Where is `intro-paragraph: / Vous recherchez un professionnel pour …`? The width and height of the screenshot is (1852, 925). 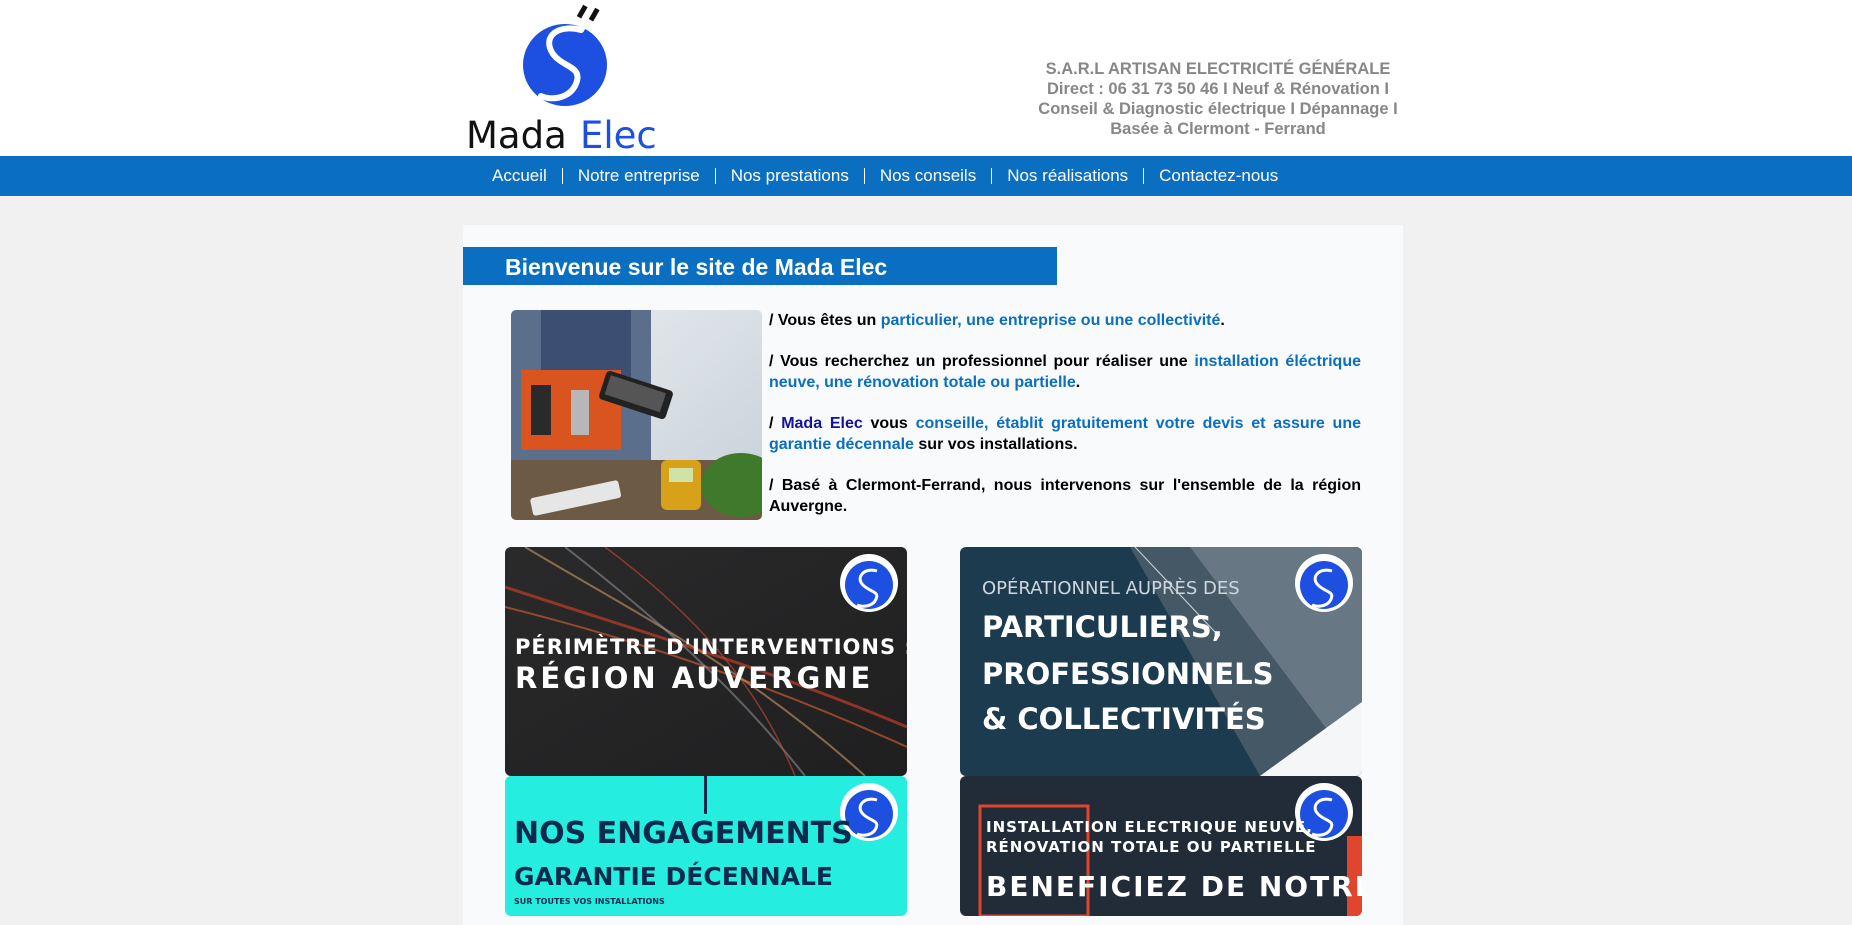 intro-paragraph: / Vous recherchez un professionnel pour … is located at coordinates (1065, 372).